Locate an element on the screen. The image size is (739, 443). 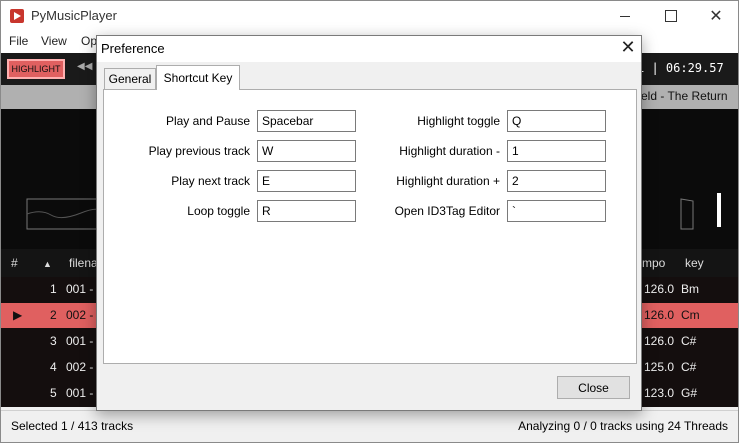
col-filename-header: filena is located at coordinates (83, 263).